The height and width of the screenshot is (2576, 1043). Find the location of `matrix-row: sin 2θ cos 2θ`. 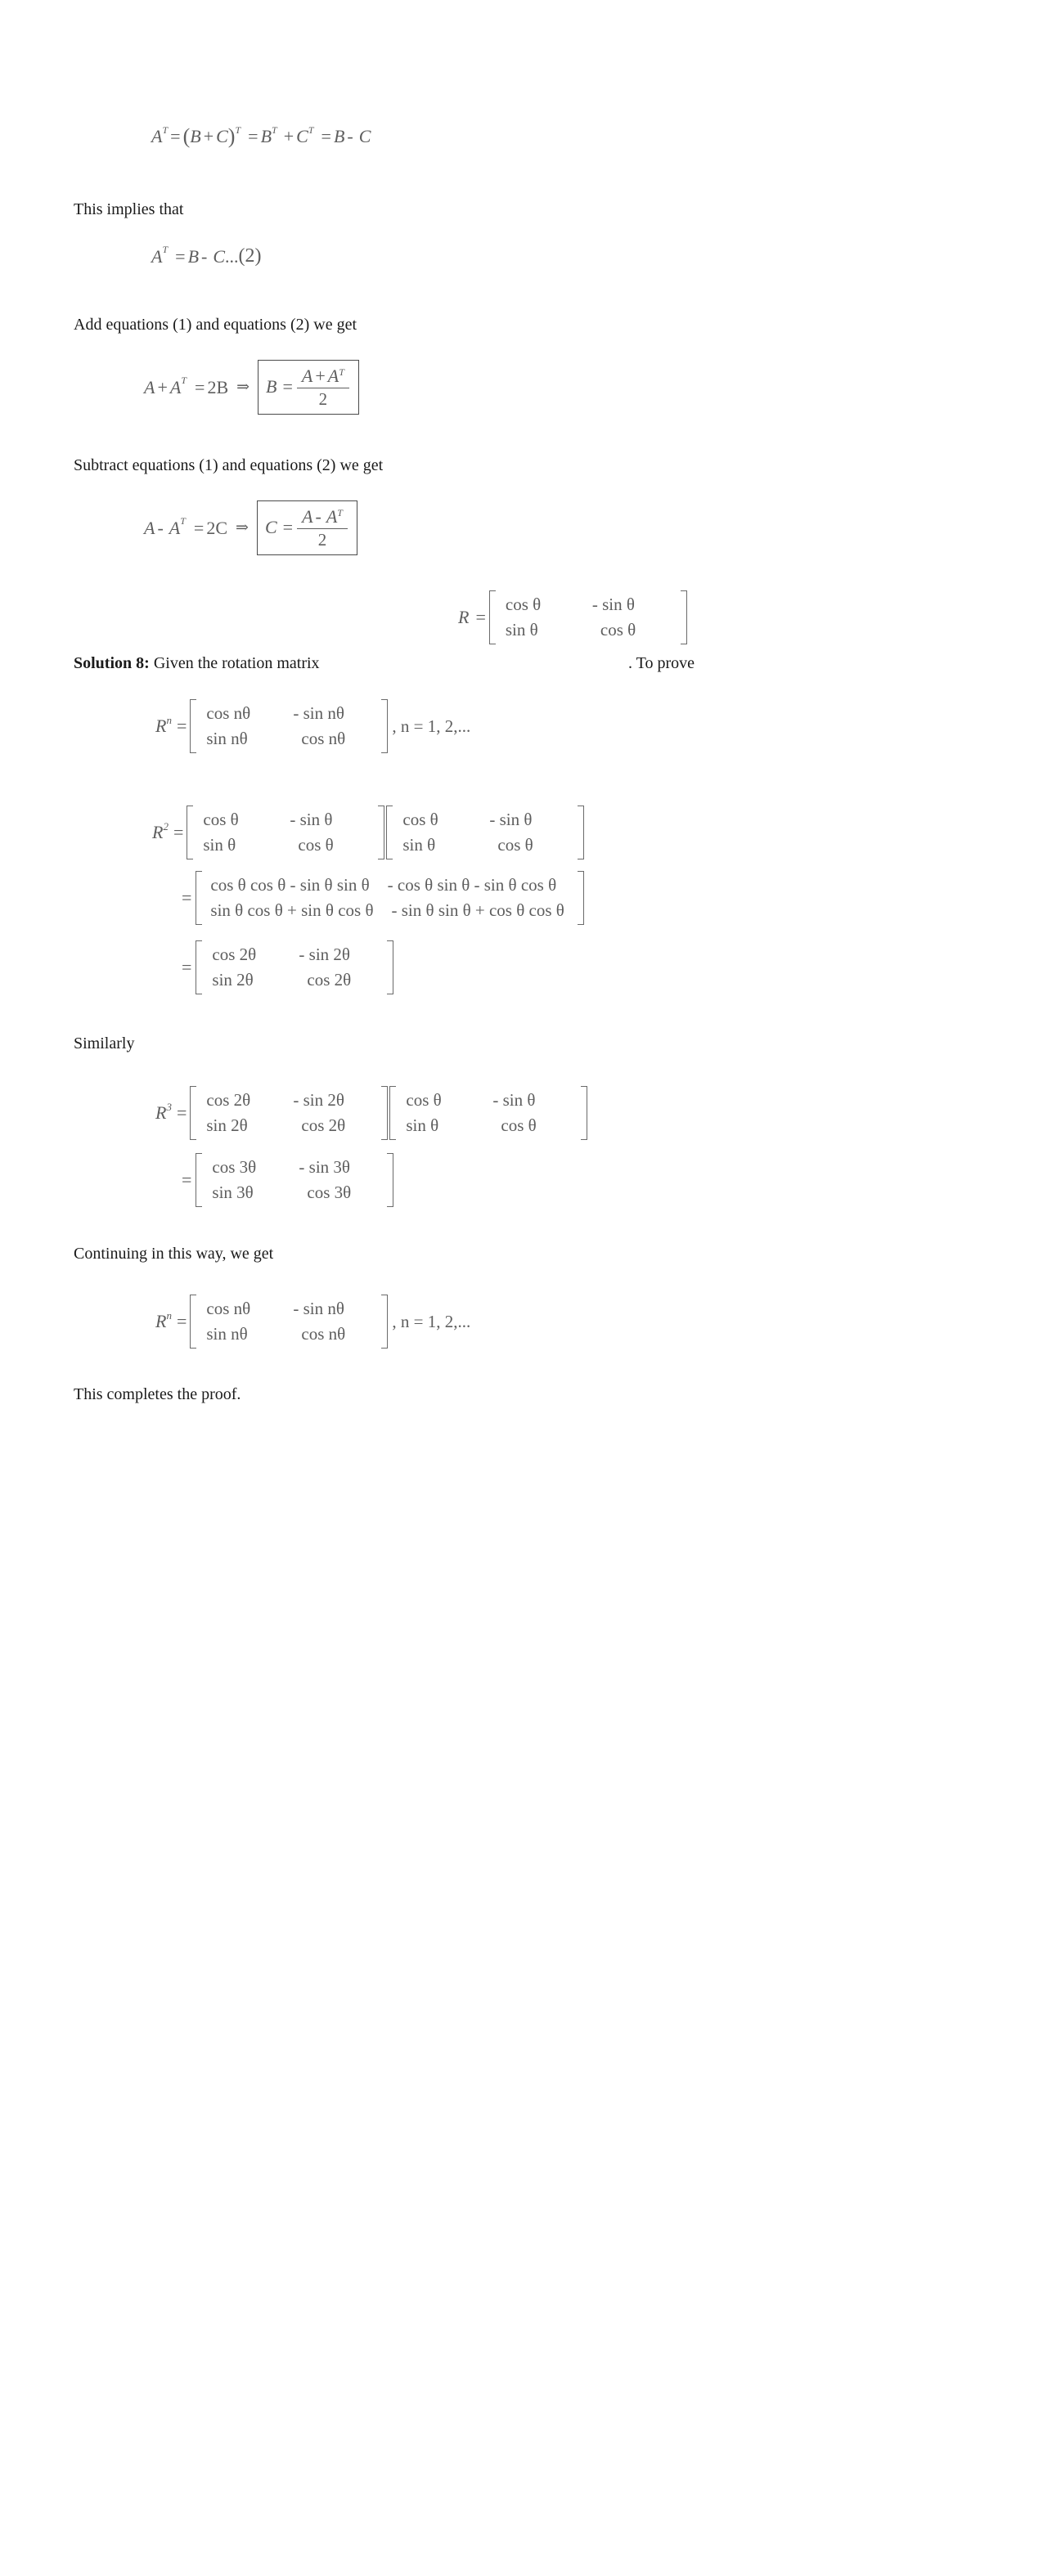

matrix-row: sin 2θ cos 2θ is located at coordinates (294, 980).